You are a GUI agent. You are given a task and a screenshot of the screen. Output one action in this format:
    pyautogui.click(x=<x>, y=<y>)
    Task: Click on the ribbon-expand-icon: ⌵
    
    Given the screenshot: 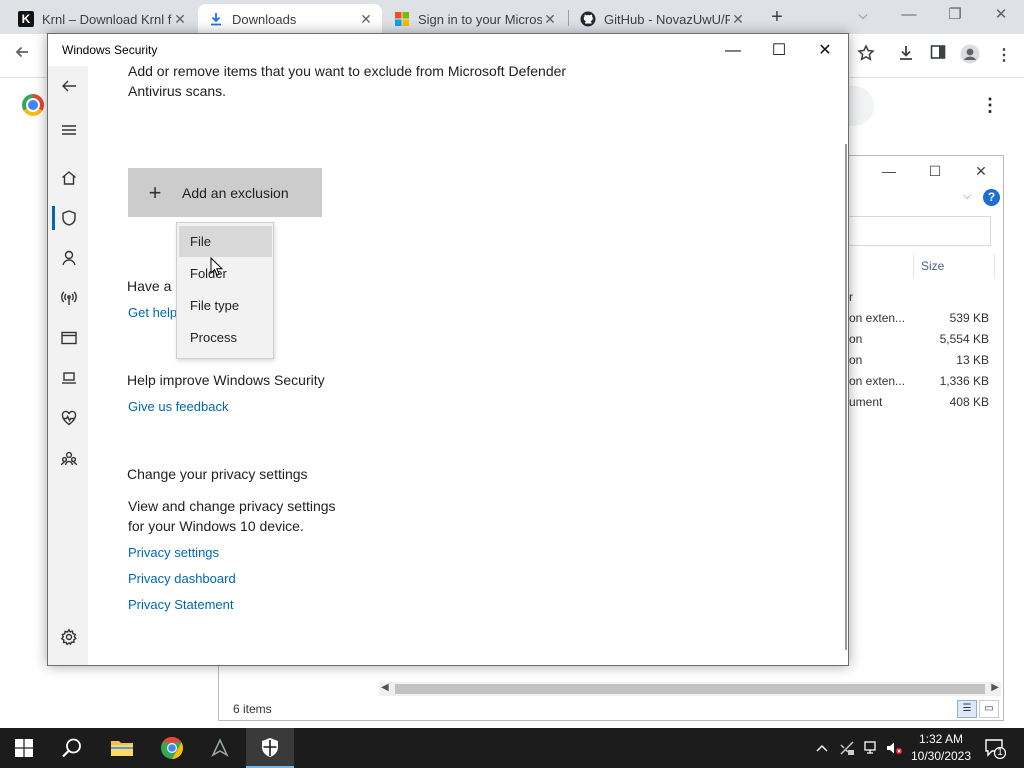 What is the action you would take?
    pyautogui.click(x=967, y=196)
    